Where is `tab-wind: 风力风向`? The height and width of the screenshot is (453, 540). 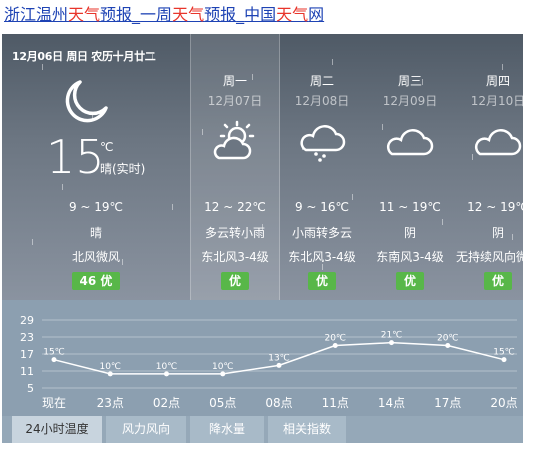 tab-wind: 风力风向 is located at coordinates (146, 429).